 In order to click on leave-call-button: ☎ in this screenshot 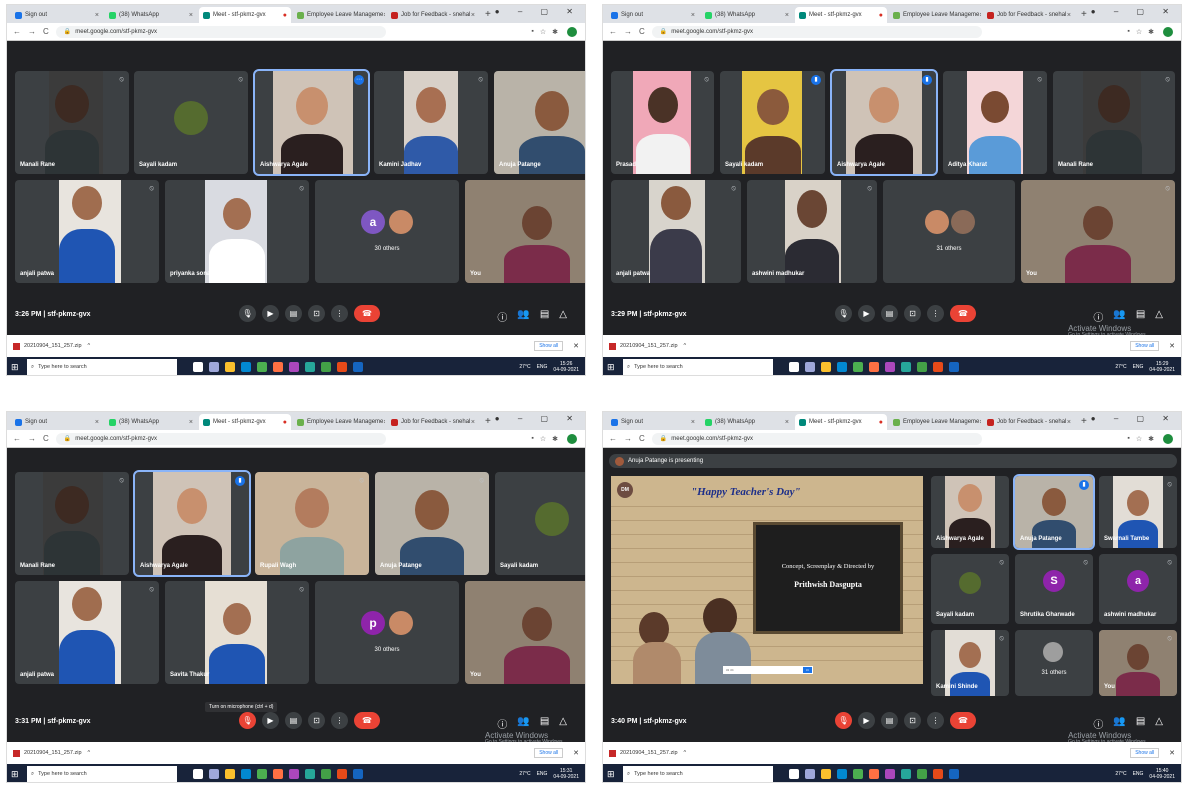, I will do `click(367, 720)`.